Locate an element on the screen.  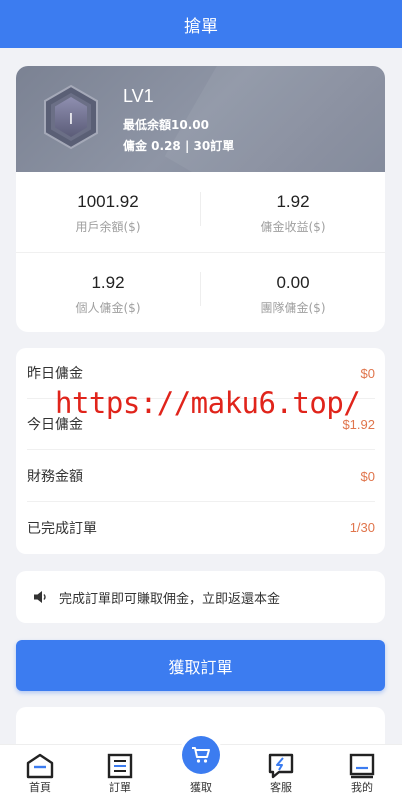
notice-bar: 完成訂單即可賺取佣金，立即返還本金 is located at coordinates (200, 597).